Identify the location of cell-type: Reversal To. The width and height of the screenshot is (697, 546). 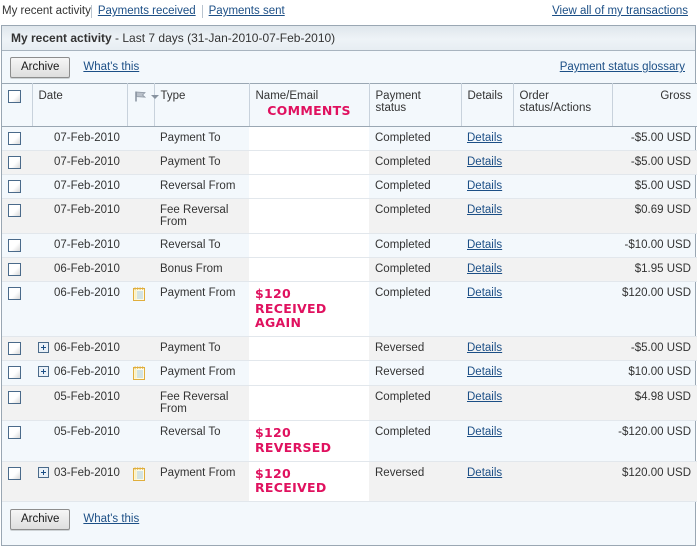
(201, 245).